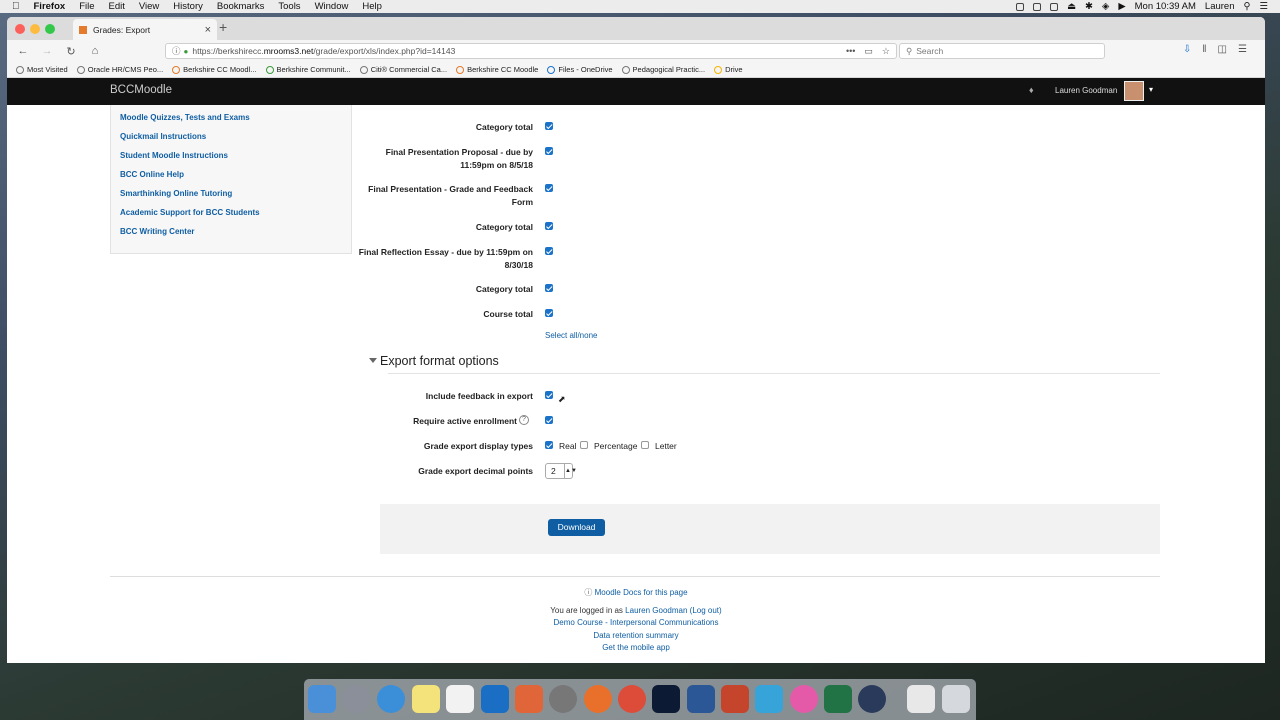 This screenshot has height=720, width=1280. What do you see at coordinates (71, 51) in the screenshot?
I see `reload-icon: ↻` at bounding box center [71, 51].